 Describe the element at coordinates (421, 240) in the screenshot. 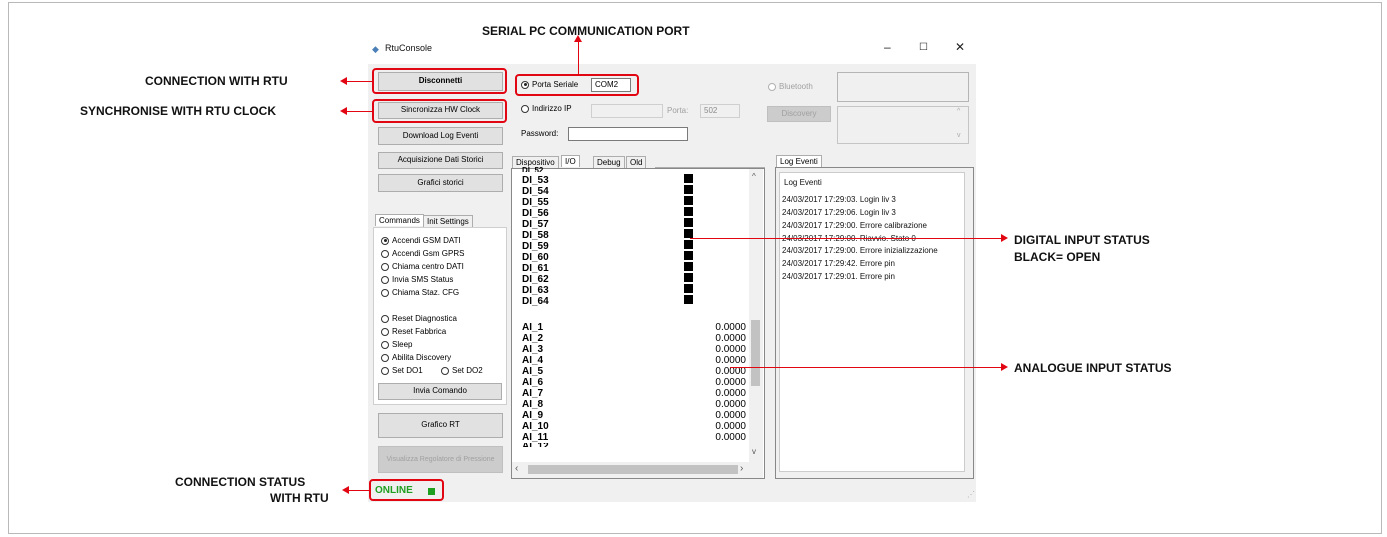

I see `command-option: Accendi GSM DATI` at that location.